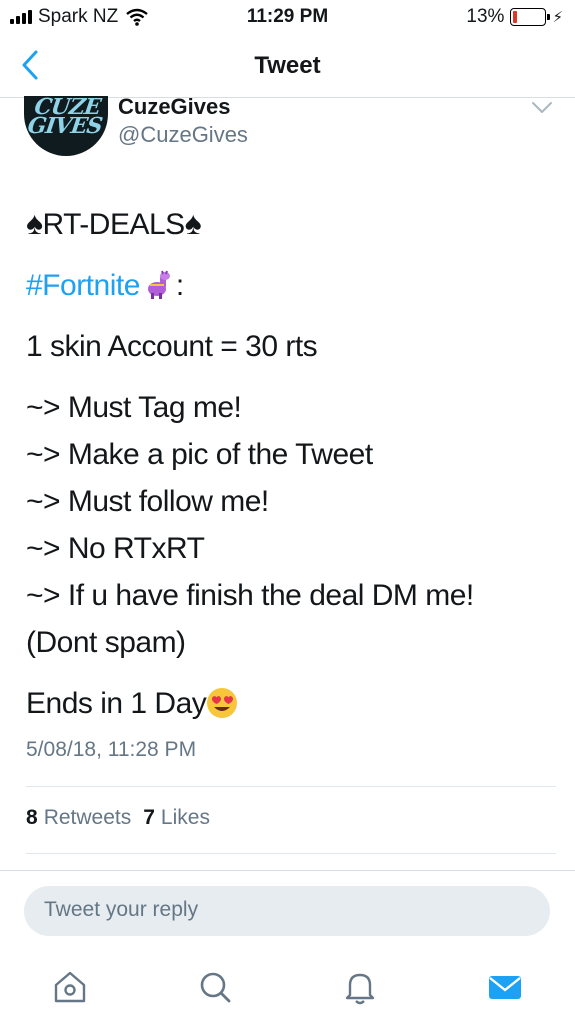  What do you see at coordinates (291, 703) in the screenshot?
I see `ends-line: Ends in 1 Day` at bounding box center [291, 703].